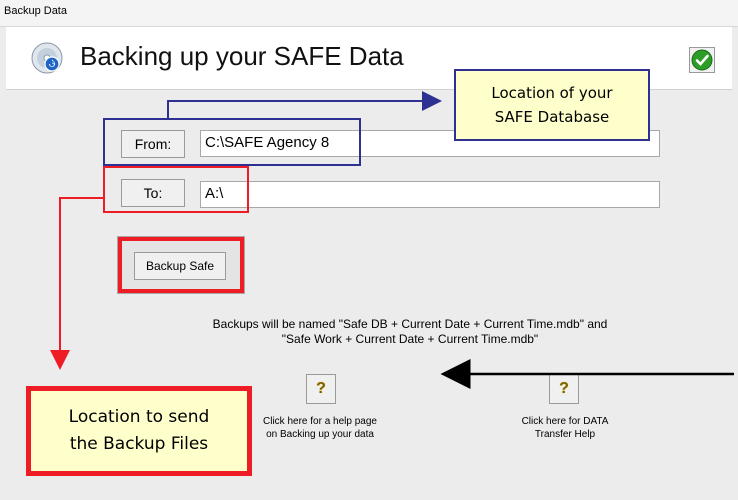 This screenshot has height=500, width=738. Describe the element at coordinates (320, 434) in the screenshot. I see `backup-help-caption-line2: on Backing up your data` at that location.